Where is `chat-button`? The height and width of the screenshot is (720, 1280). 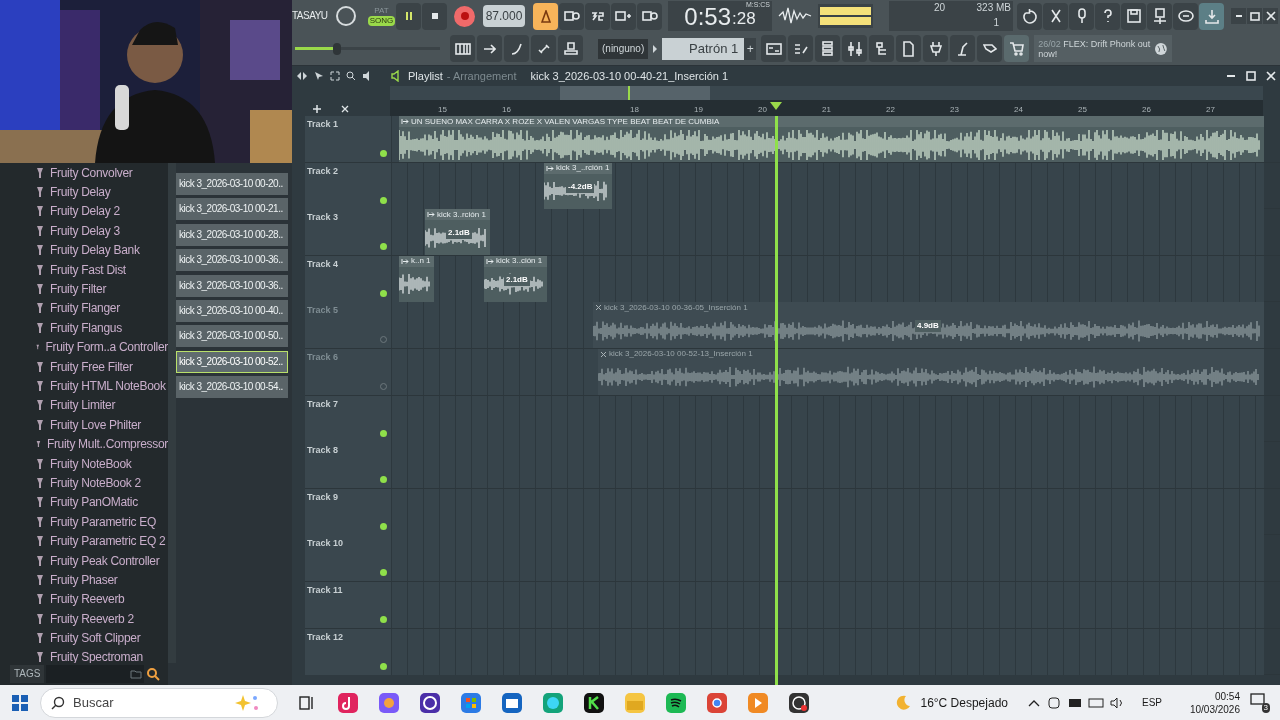 chat-button is located at coordinates (1185, 16).